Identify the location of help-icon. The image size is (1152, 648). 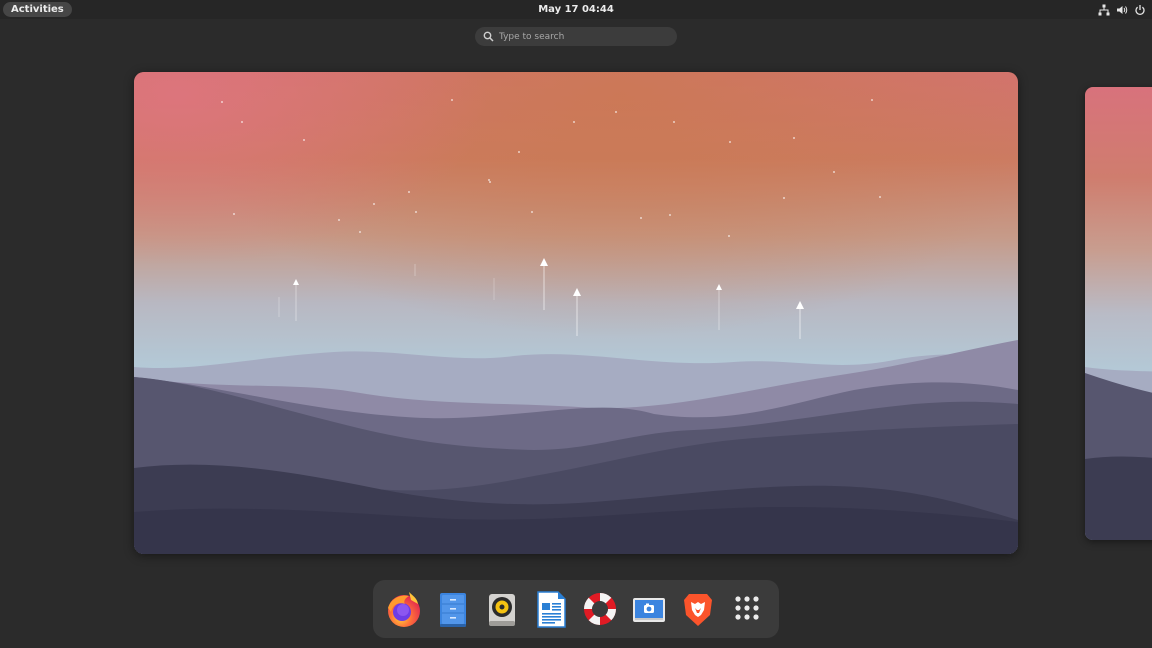
(600, 609).